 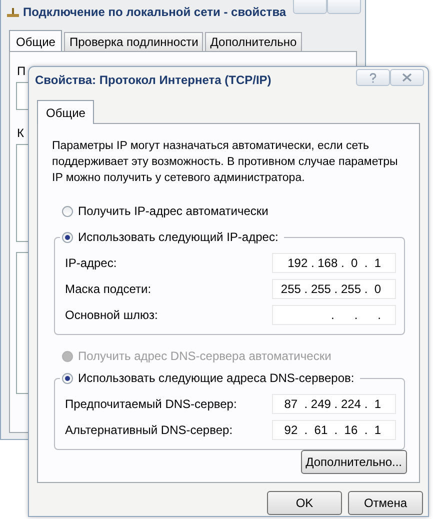 I want to click on radio-label: Получить адрес DNS-сервера автоматически, so click(x=205, y=356).